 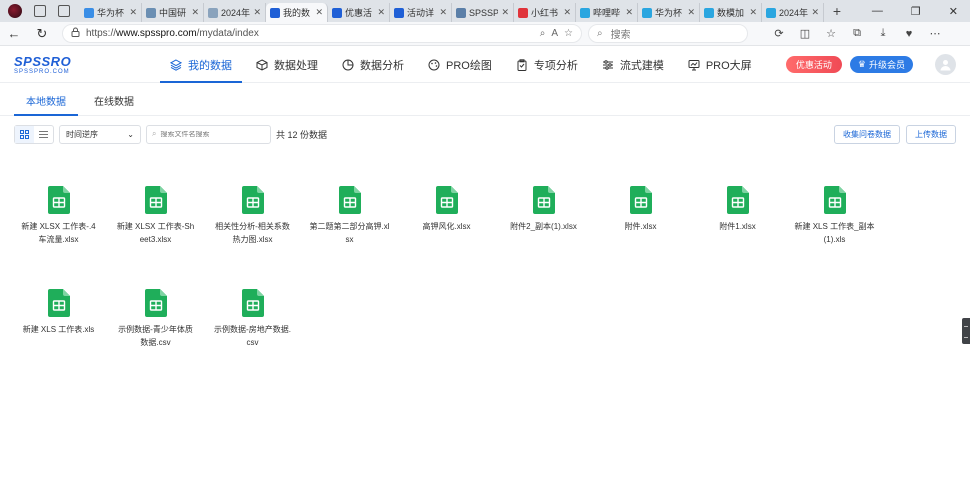 I want to click on back-icon: ←, so click(x=14, y=33).